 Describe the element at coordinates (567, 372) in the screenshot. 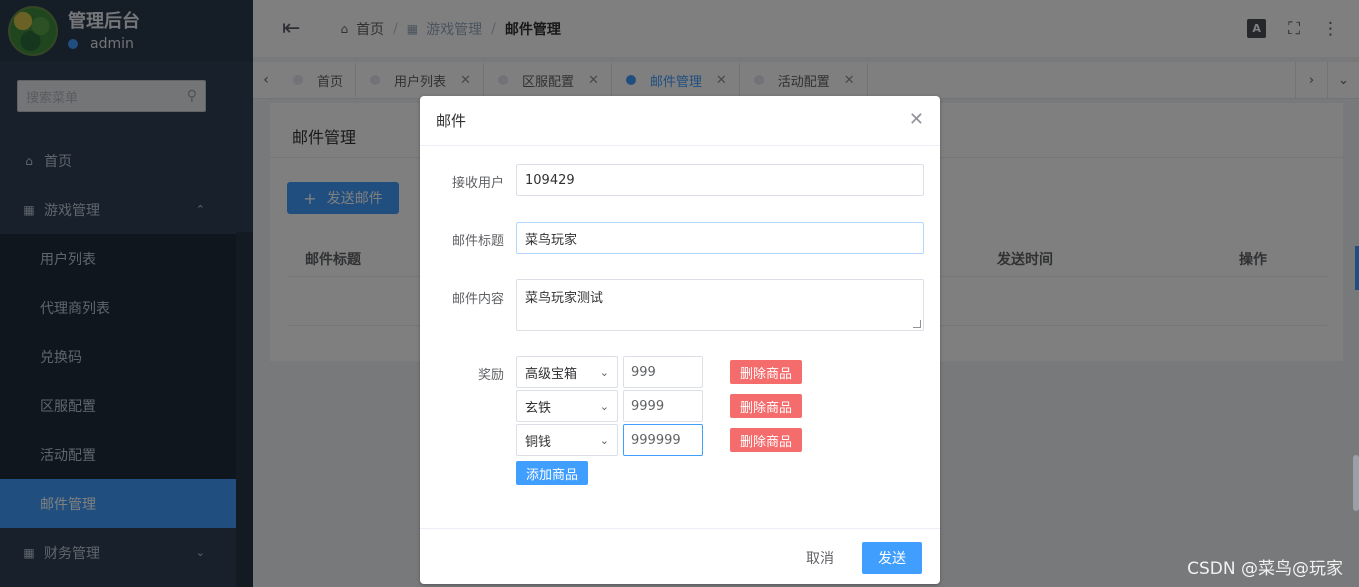

I see `reward-item-select: 高级宝箱 ⌄` at that location.